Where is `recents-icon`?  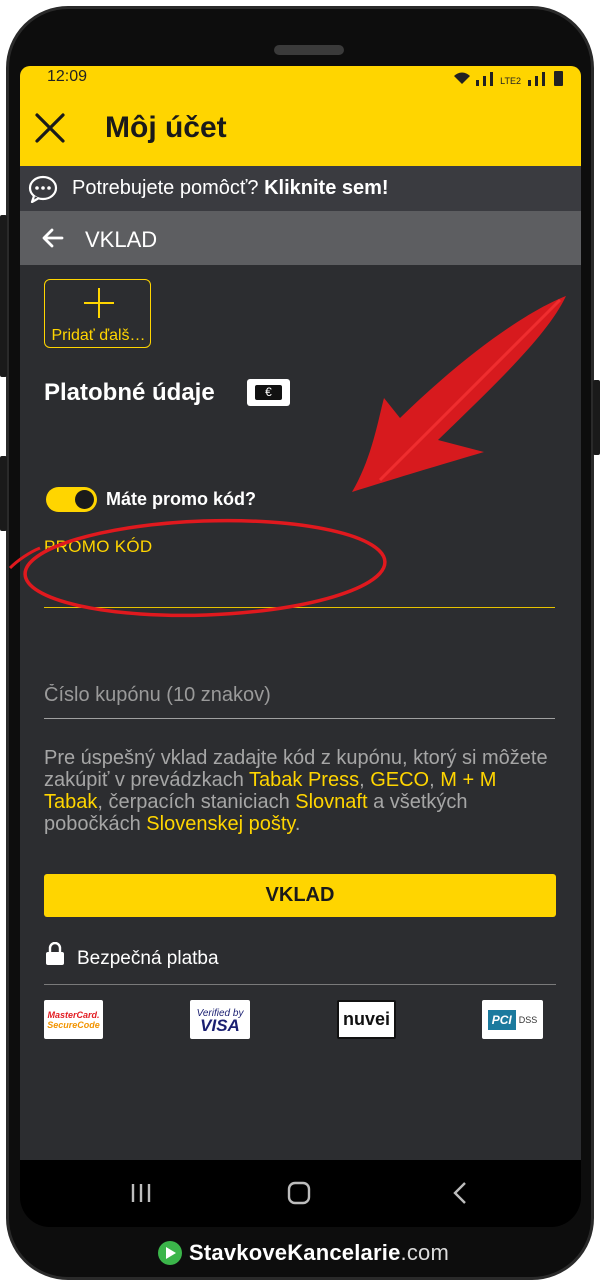
recents-icon is located at coordinates (141, 1193).